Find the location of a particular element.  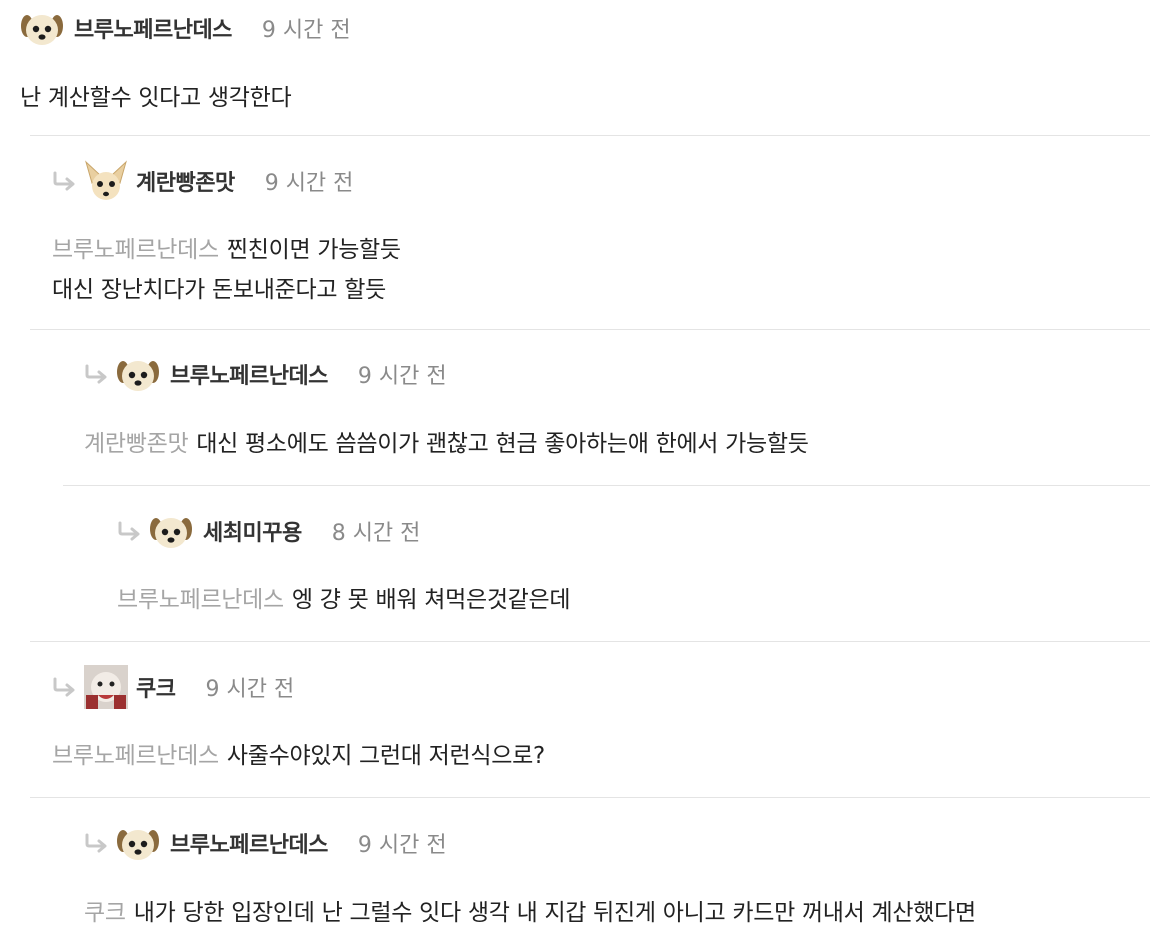

comment-body: 계란빵존맛 대신 평소에도 씀씀이가 괜찮고 현금 좋아하는애 한에서 가능할듯 is located at coordinates (446, 444).